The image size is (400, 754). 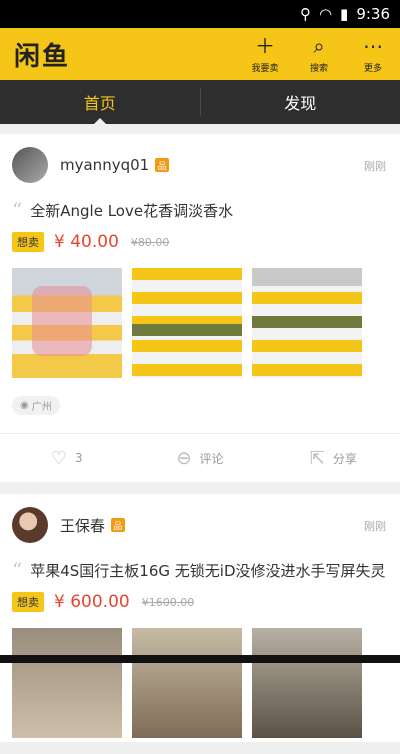 I want to click on wifi-icon: ◠, so click(x=325, y=14).